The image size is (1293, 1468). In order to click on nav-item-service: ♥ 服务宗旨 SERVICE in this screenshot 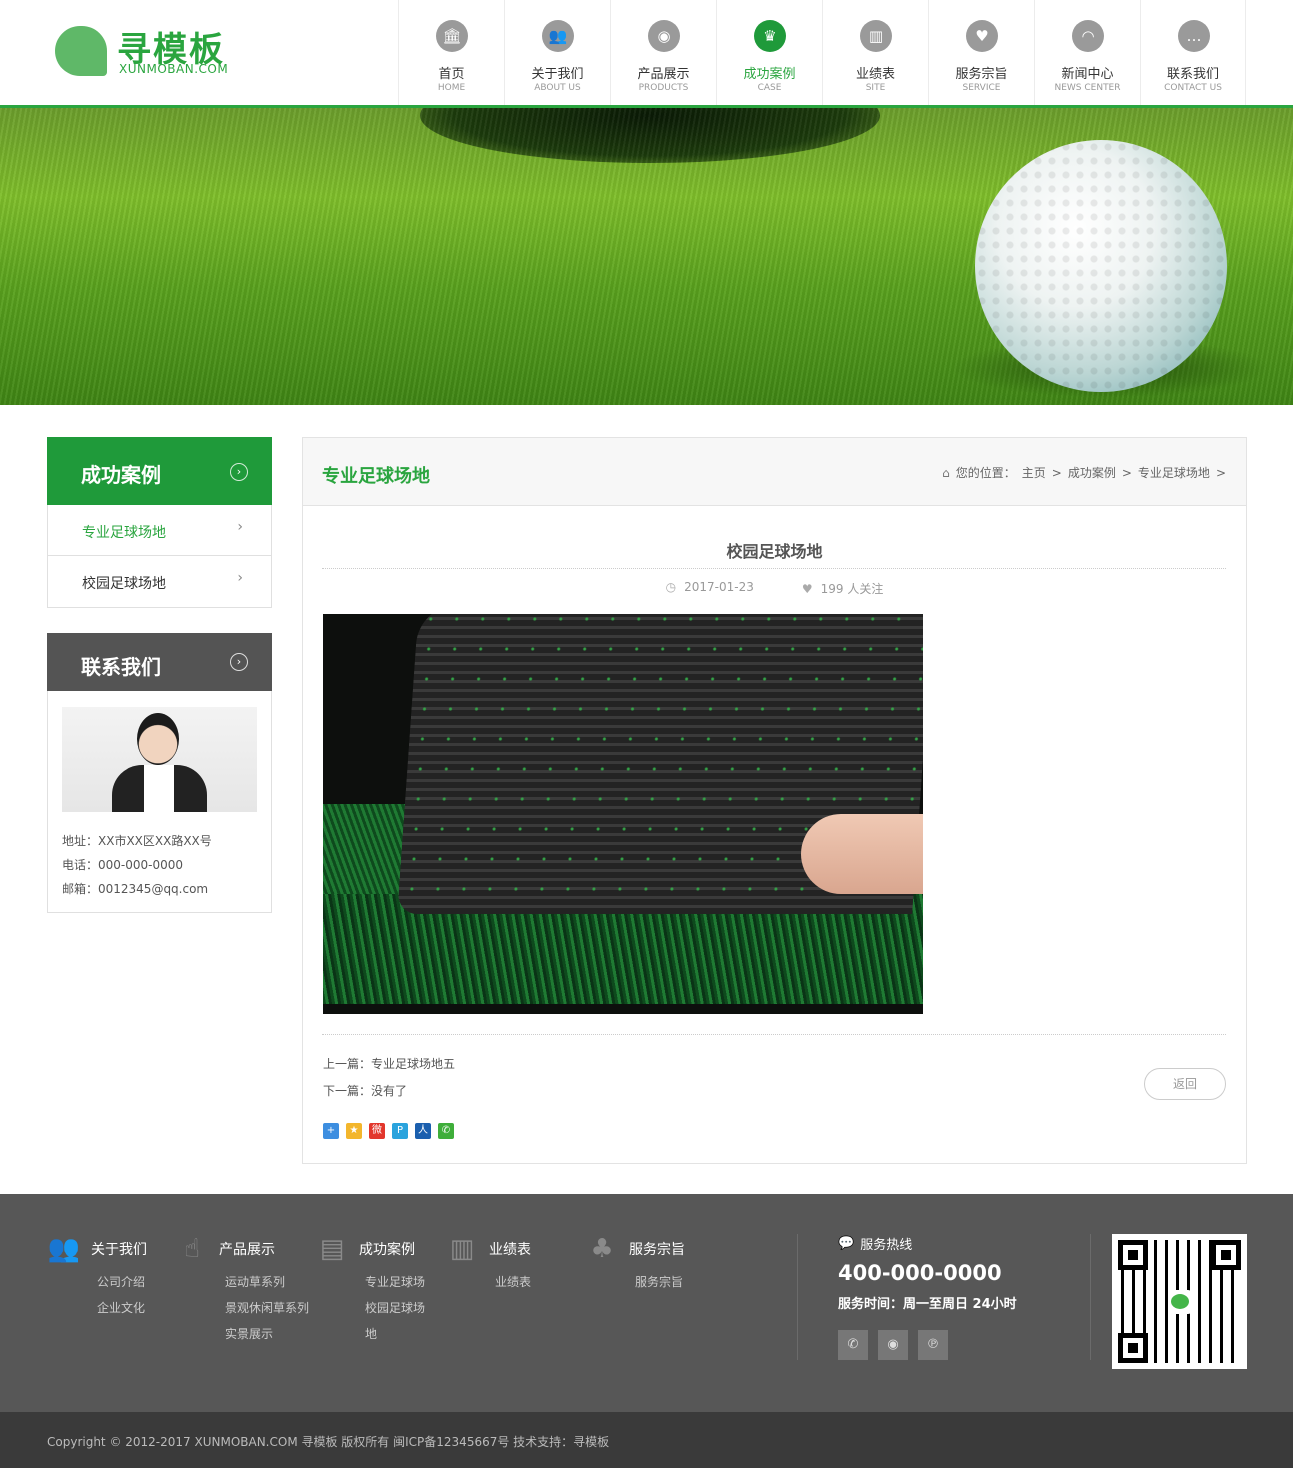, I will do `click(981, 52)`.